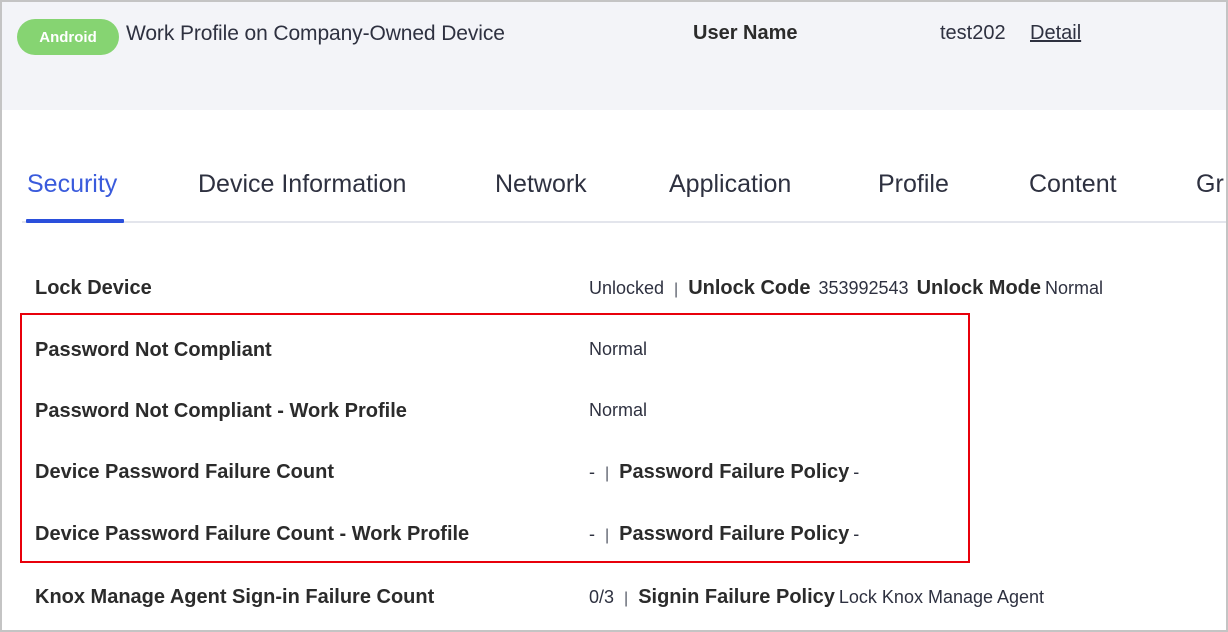 The image size is (1228, 632). I want to click on signin-failure-policy-label: Signin Failure Policy, so click(736, 597).